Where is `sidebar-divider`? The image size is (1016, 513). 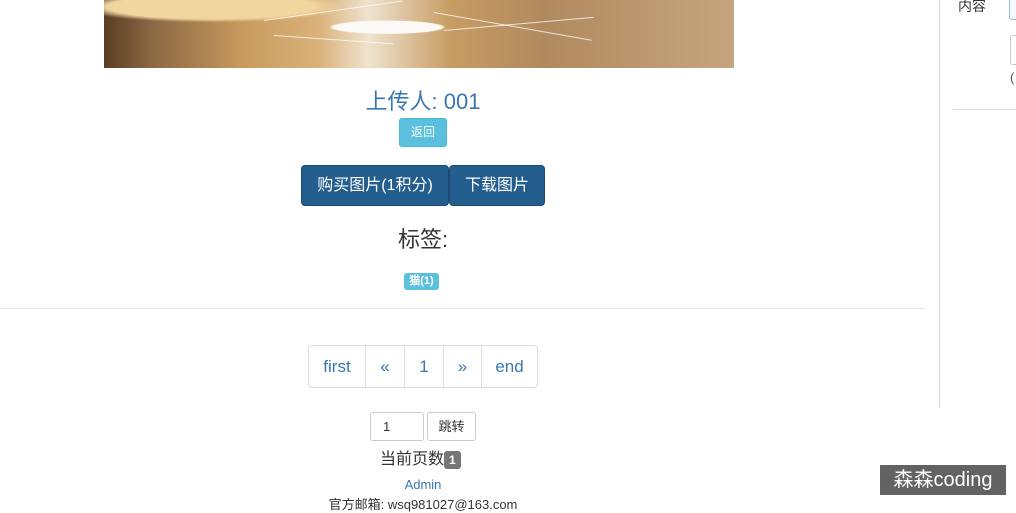 sidebar-divider is located at coordinates (984, 109).